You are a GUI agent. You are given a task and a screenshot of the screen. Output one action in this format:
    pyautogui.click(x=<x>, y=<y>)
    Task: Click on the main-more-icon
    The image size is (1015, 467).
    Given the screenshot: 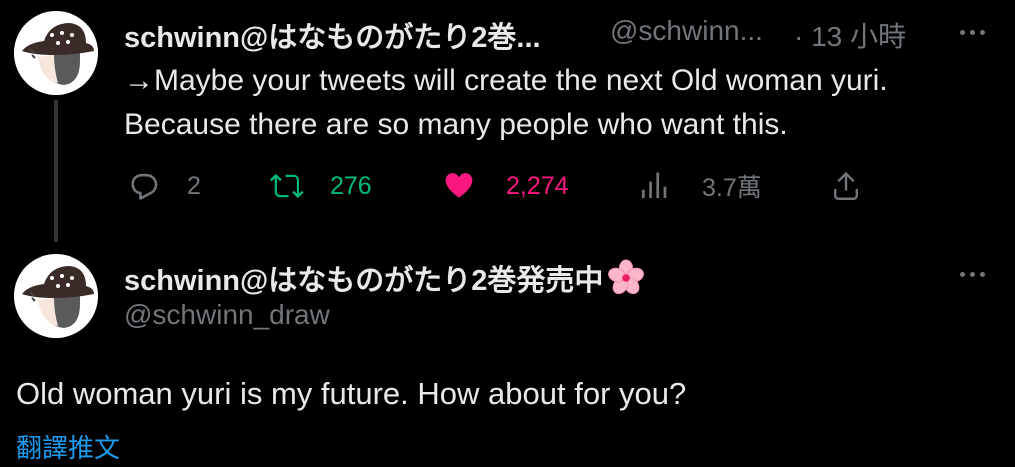 What is the action you would take?
    pyautogui.click(x=972, y=274)
    